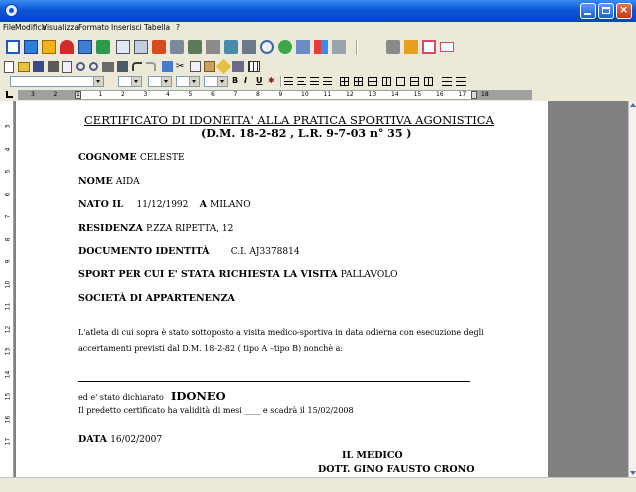 This screenshot has width=636, height=492. I want to click on maximize-button, so click(606, 11).